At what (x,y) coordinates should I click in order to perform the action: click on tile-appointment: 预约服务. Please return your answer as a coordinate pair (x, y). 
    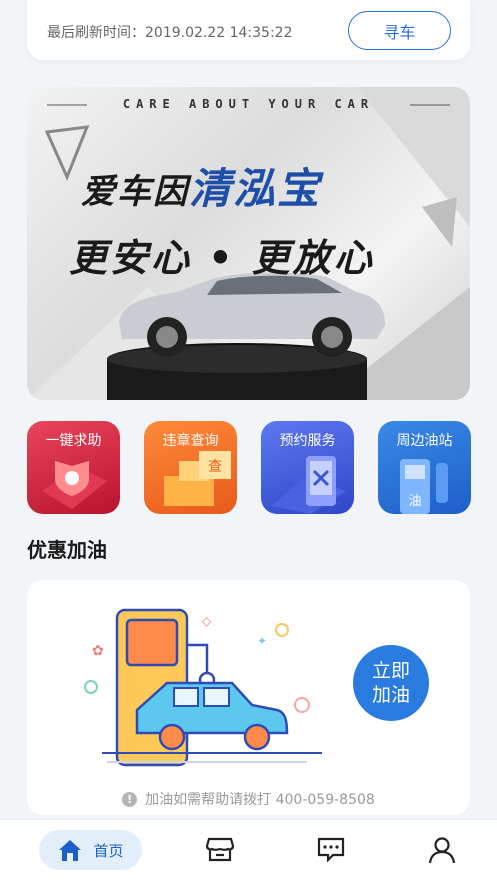
    Looking at the image, I should click on (307, 467).